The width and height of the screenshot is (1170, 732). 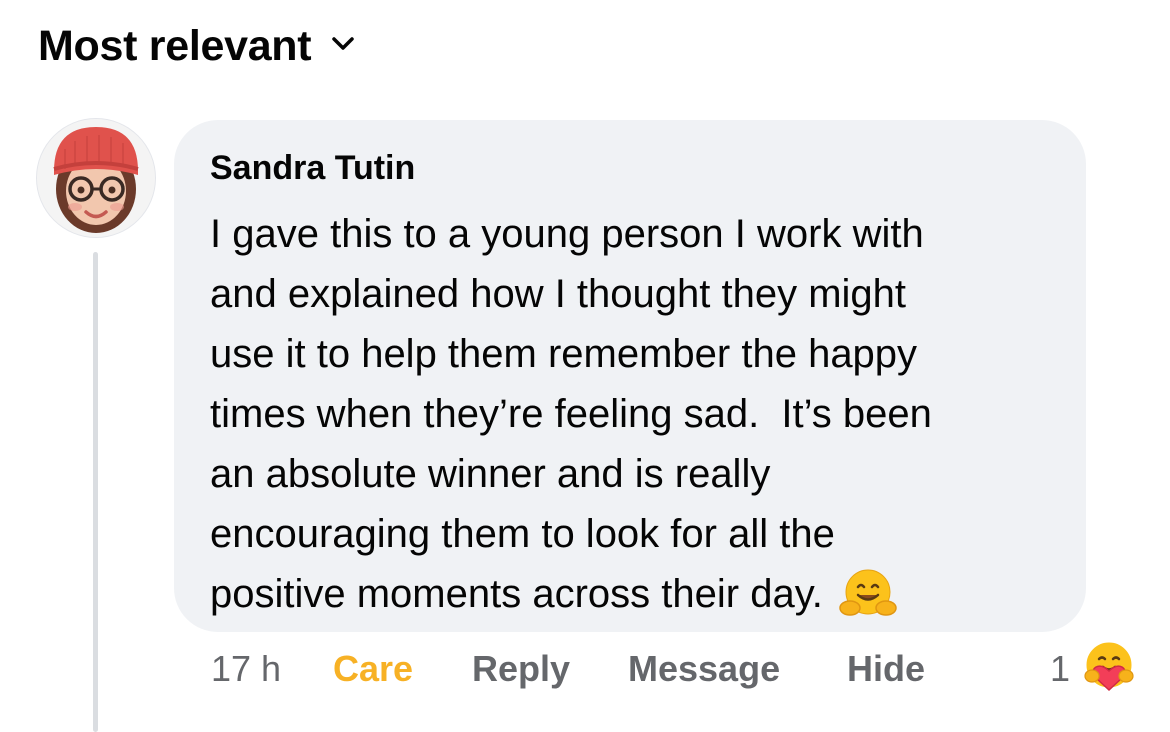 I want to click on chevron-down-icon, so click(x=343, y=46).